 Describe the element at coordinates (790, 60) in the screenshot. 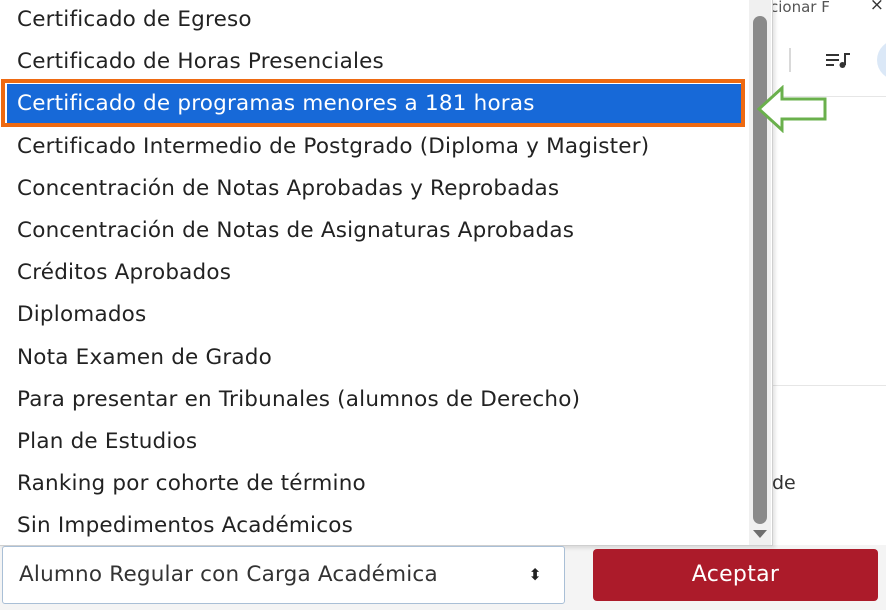

I see `toolbar-divider` at that location.